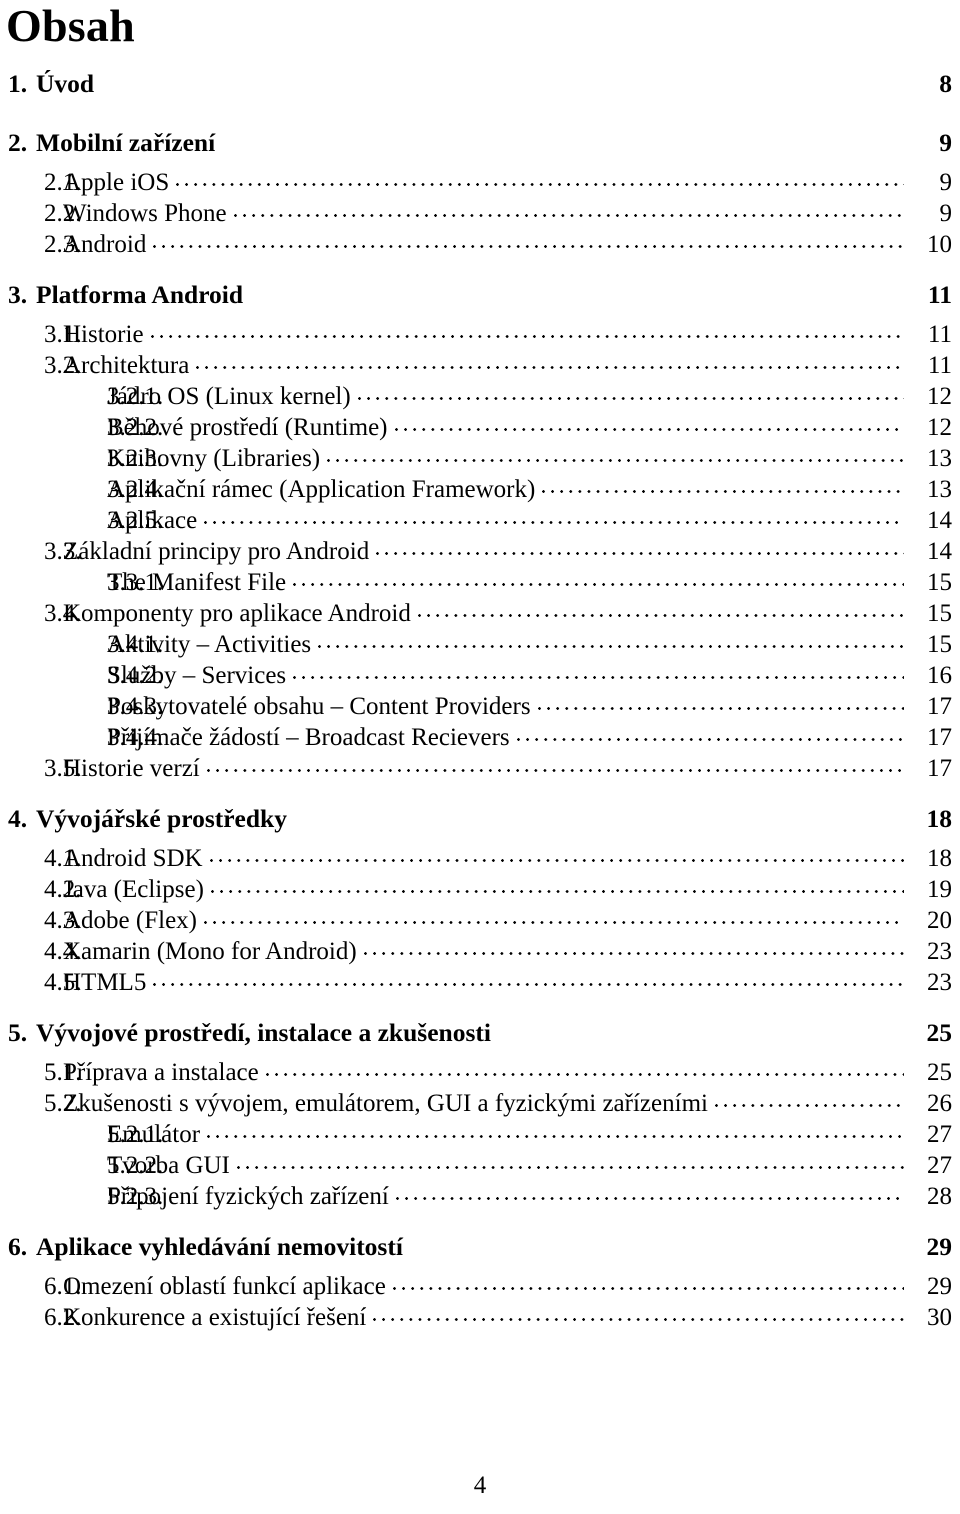 The width and height of the screenshot is (960, 1514). What do you see at coordinates (939, 1134) in the screenshot?
I see `toc-entry-page-number: 27` at bounding box center [939, 1134].